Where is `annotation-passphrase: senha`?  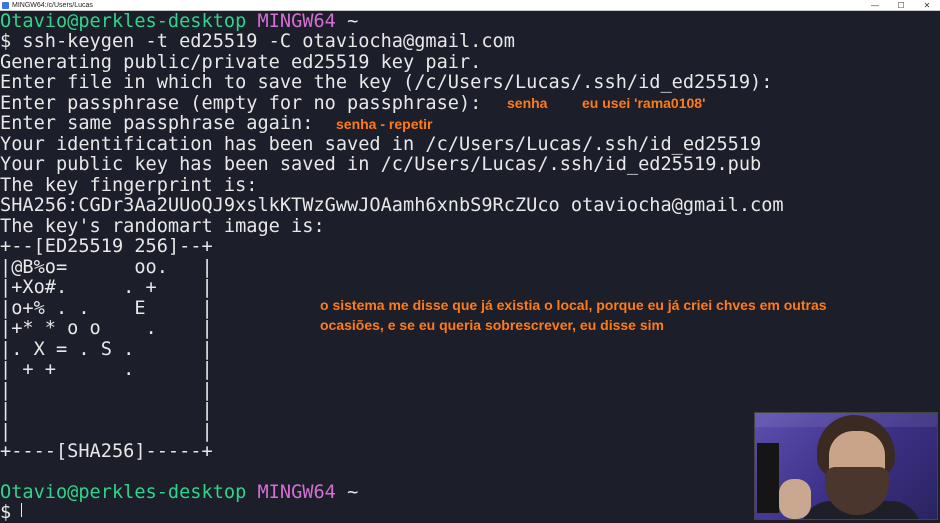 annotation-passphrase: senha is located at coordinates (527, 103).